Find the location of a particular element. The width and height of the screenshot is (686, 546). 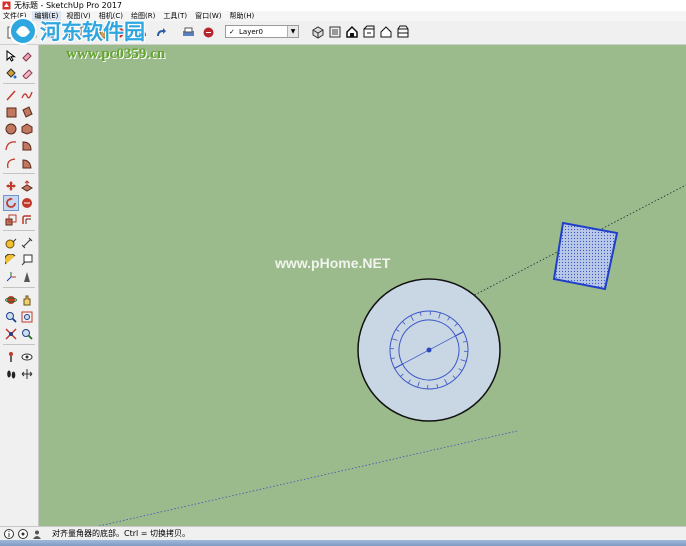

pie-tool is located at coordinates (27, 146).